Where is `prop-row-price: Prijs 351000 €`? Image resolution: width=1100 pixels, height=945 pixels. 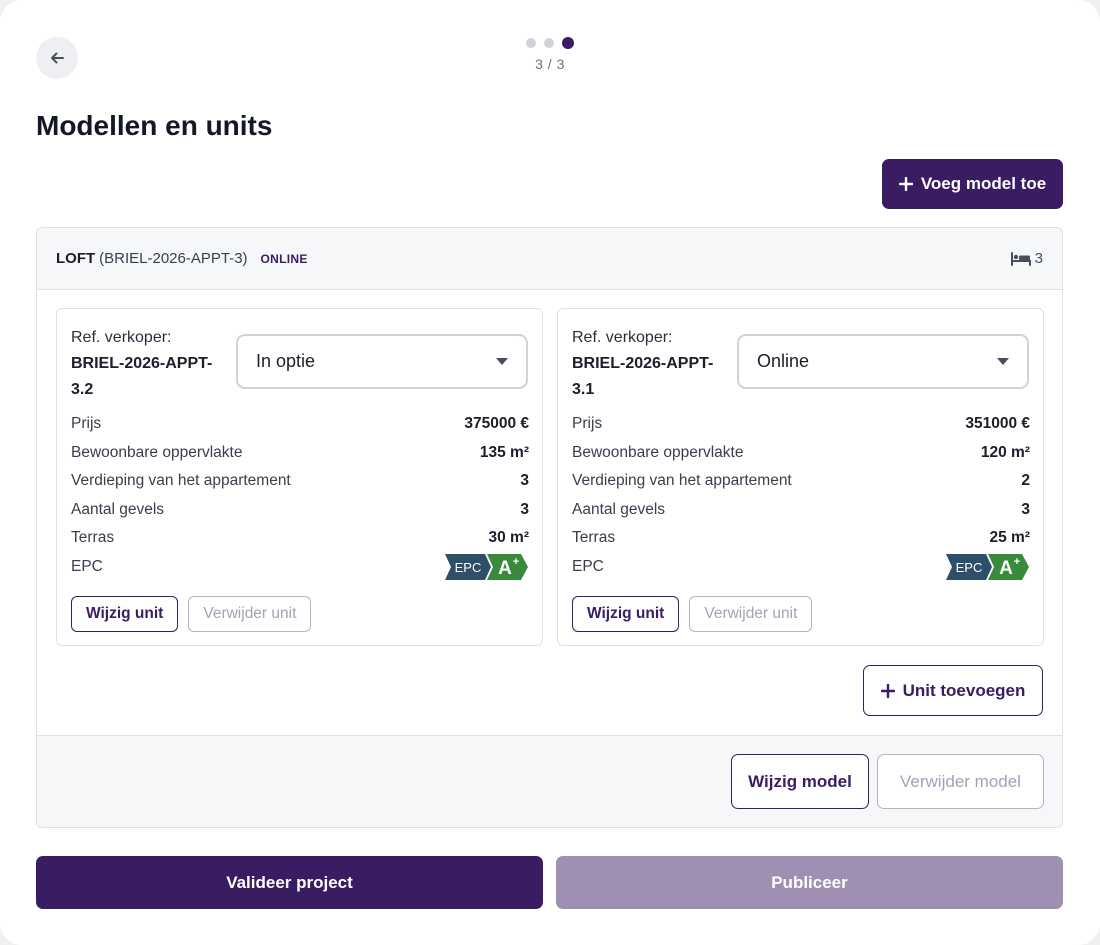 prop-row-price: Prijs 351000 € is located at coordinates (801, 424).